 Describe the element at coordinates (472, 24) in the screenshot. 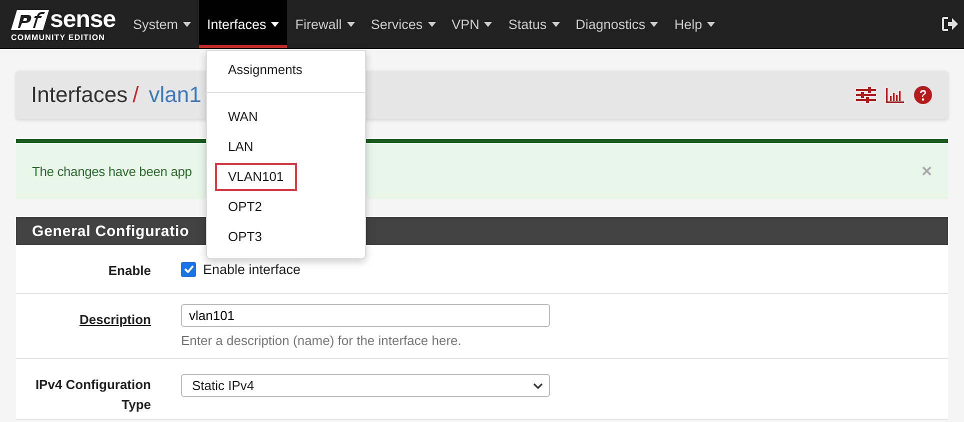

I see `nav-menu-item: VPN` at that location.